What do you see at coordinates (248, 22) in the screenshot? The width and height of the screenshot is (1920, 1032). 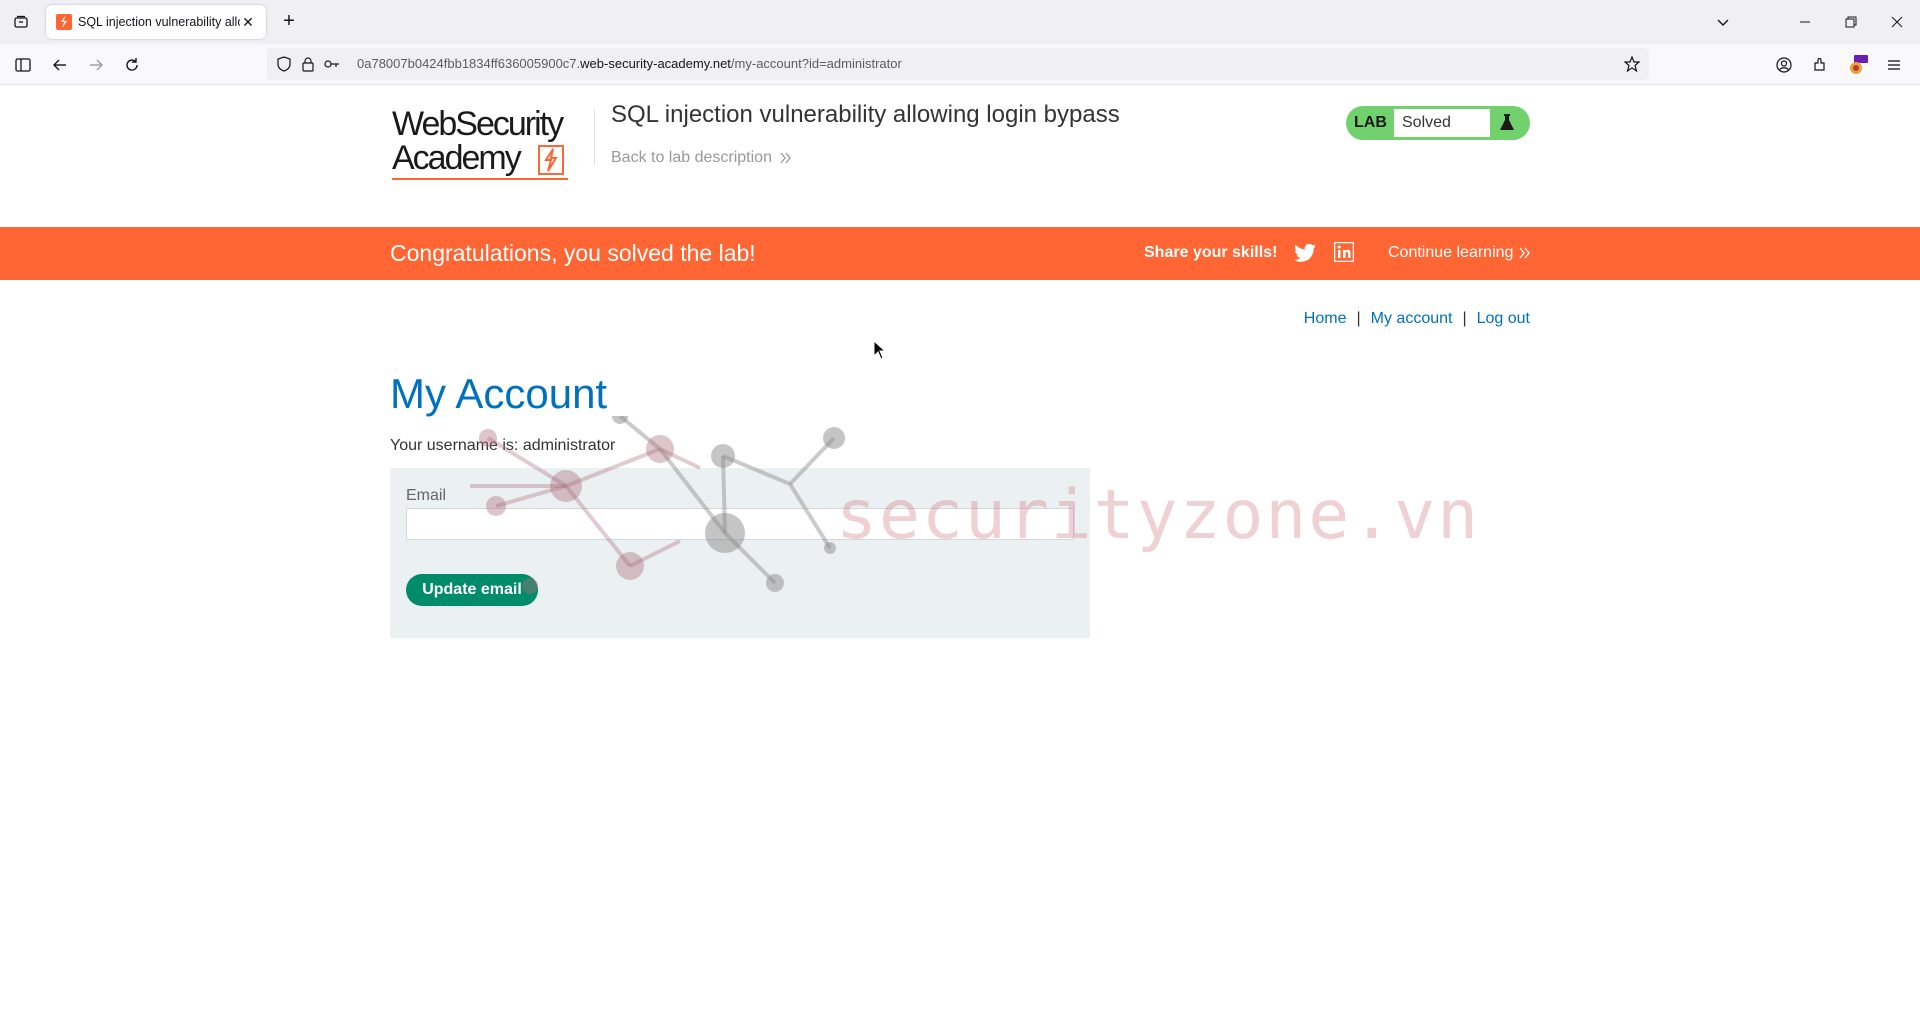 I see `tab-close-icon: ✕` at bounding box center [248, 22].